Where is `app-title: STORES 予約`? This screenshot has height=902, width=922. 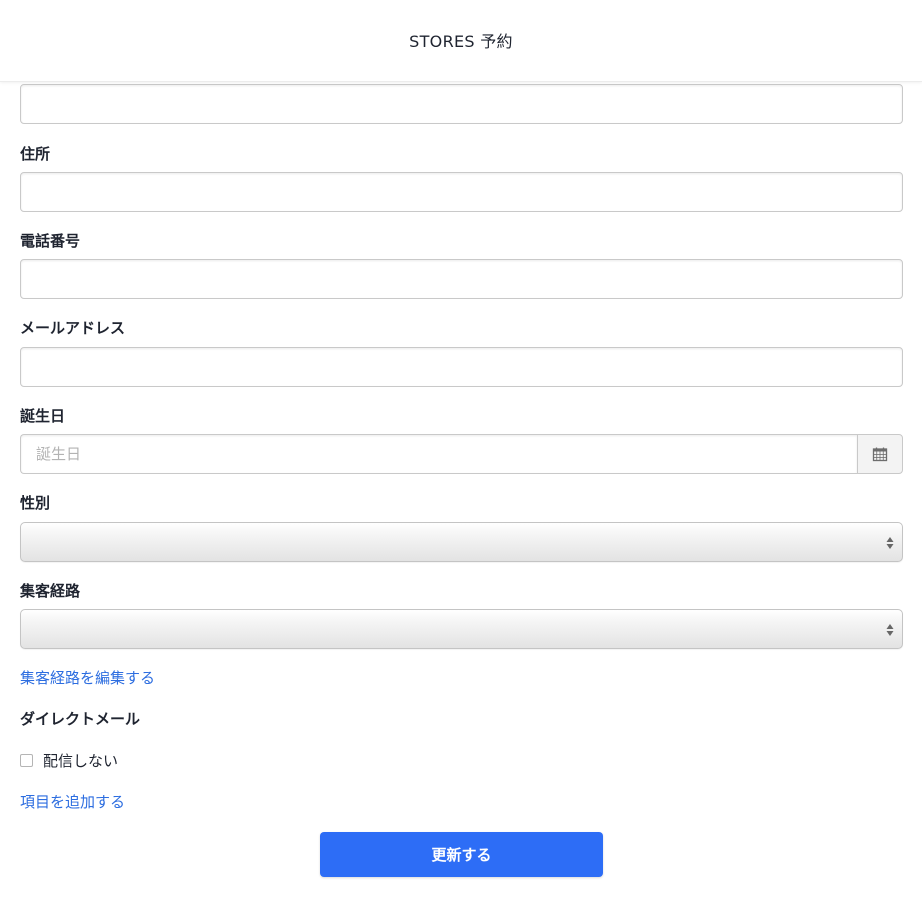 app-title: STORES 予約 is located at coordinates (461, 41).